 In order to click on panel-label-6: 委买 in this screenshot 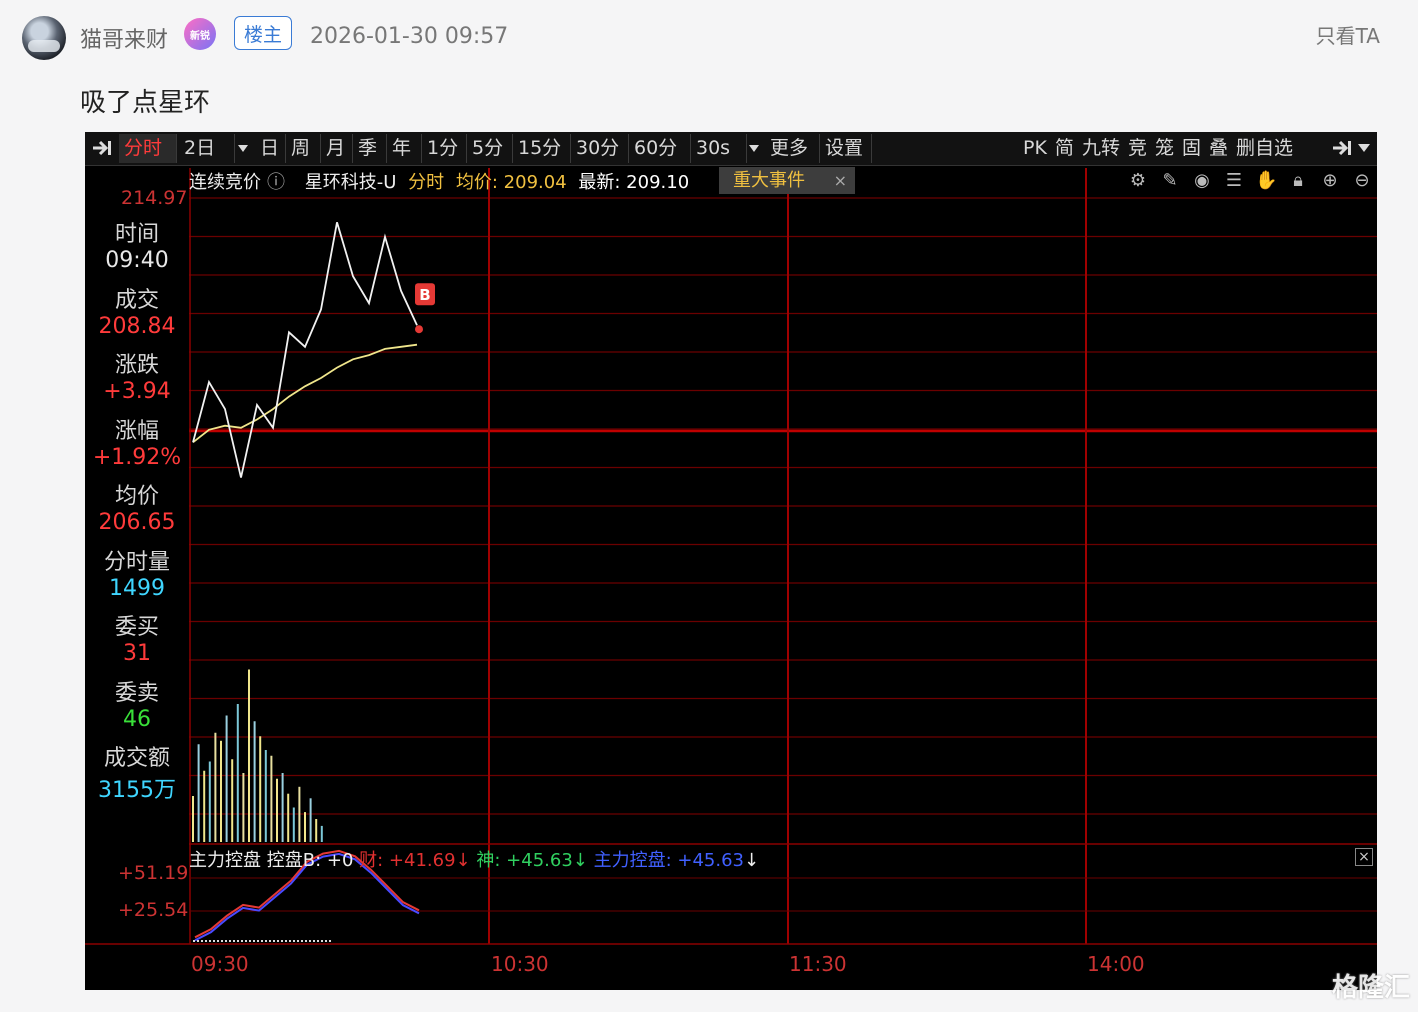, I will do `click(136, 627)`.